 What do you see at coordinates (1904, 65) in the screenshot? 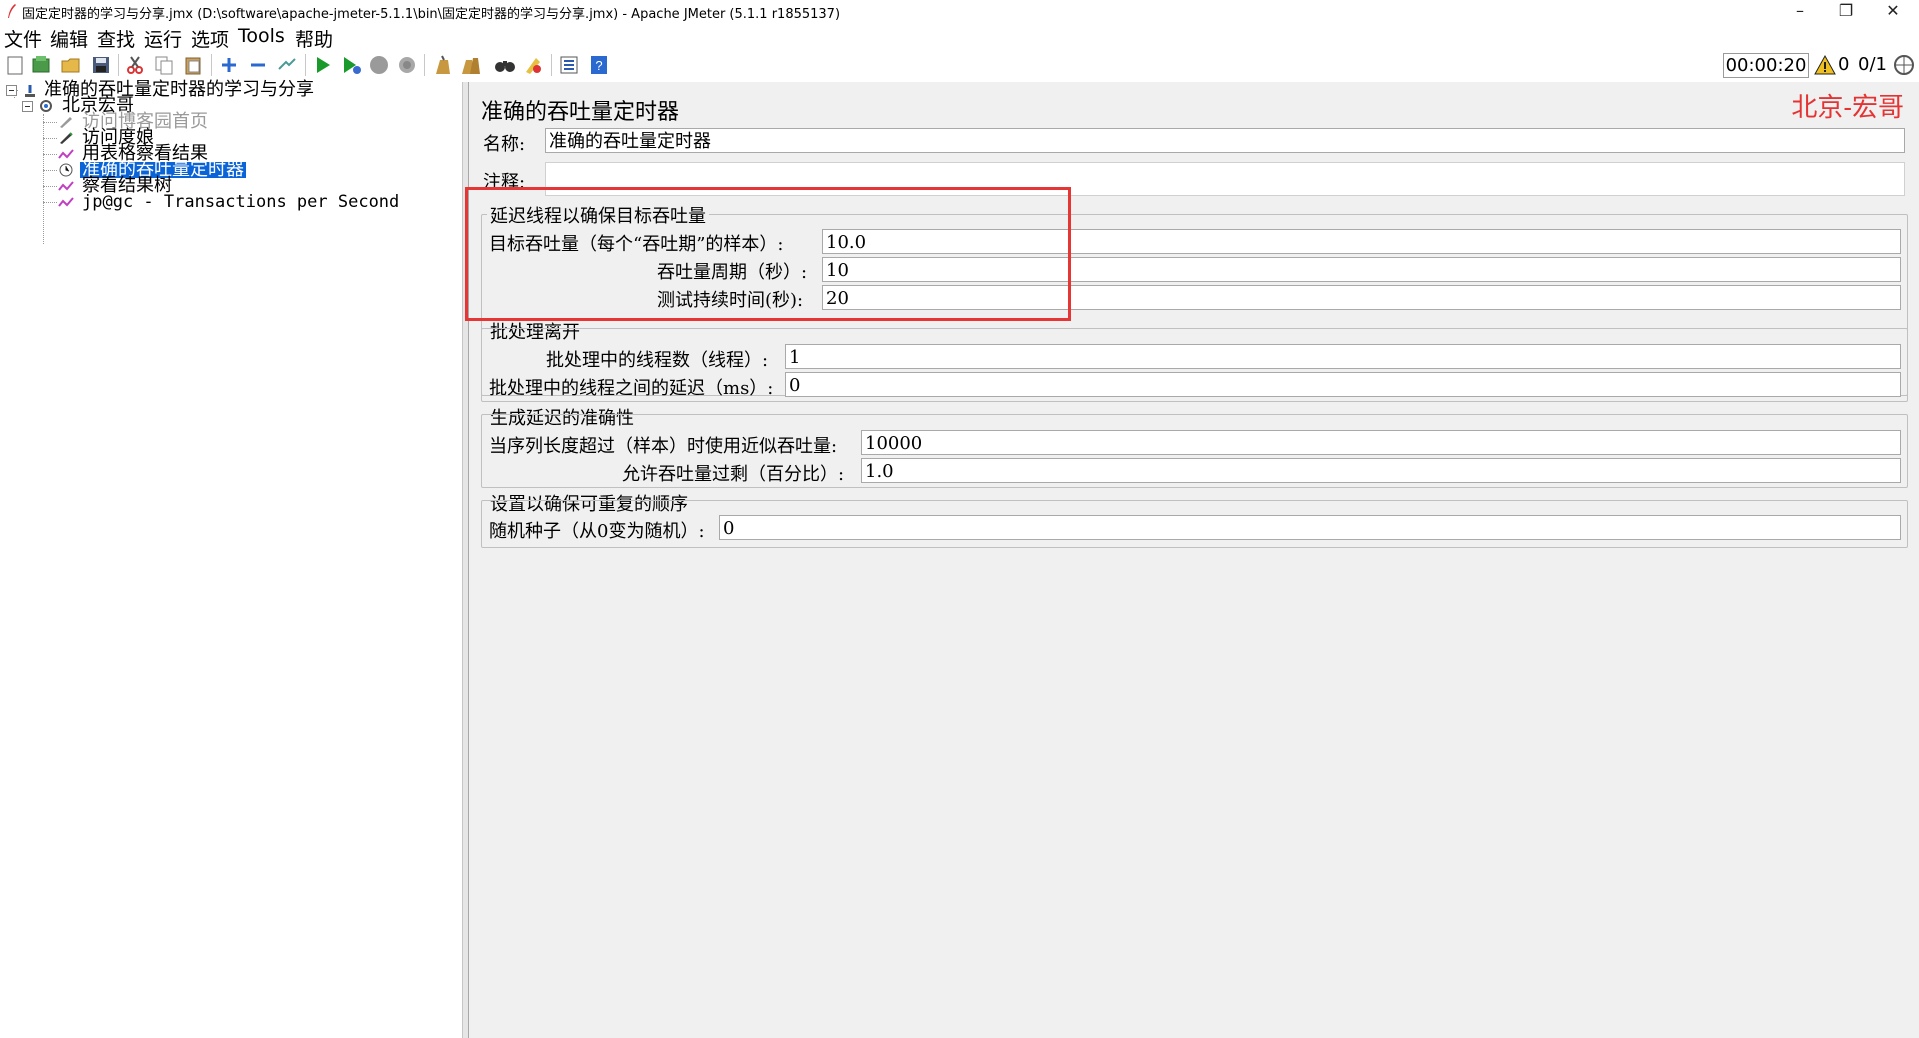
I see `remote-status-icon` at bounding box center [1904, 65].